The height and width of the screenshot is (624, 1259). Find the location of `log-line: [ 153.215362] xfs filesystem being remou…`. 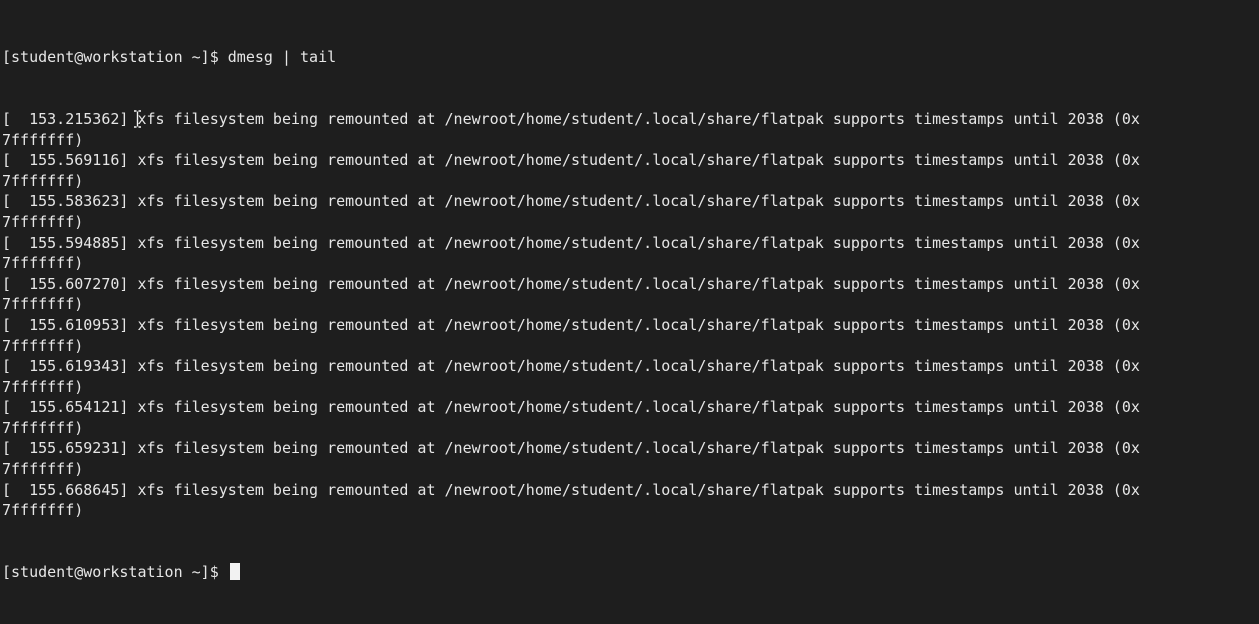

log-line: [ 153.215362] xfs filesystem being remou… is located at coordinates (571, 118).